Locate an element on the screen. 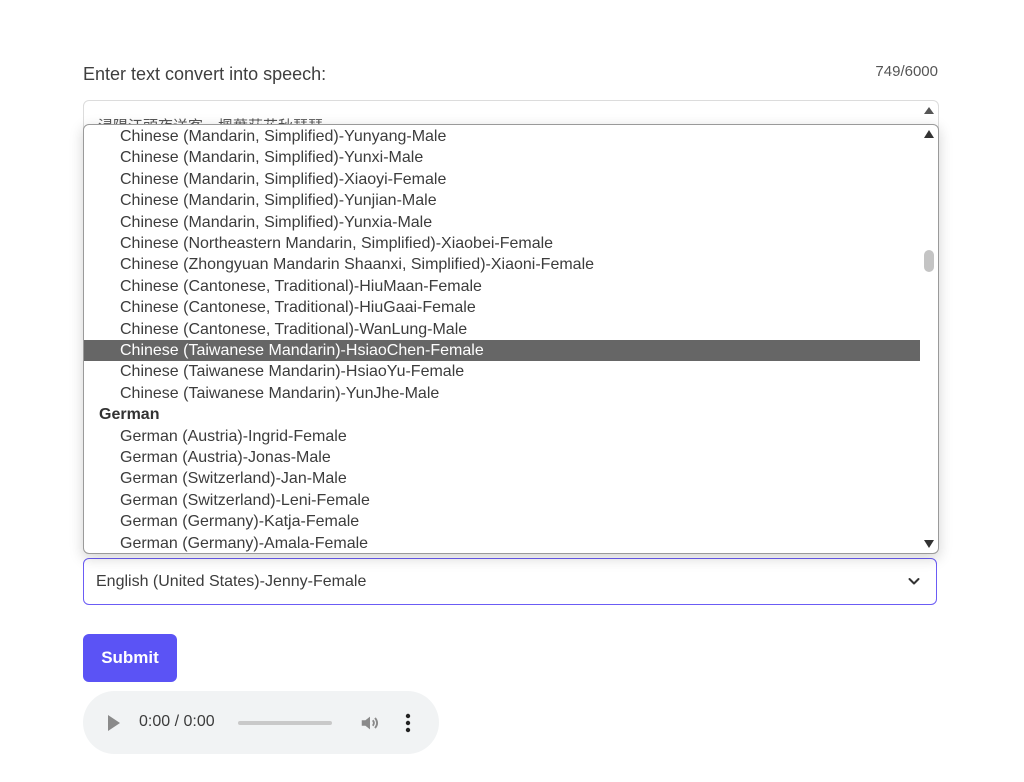 This screenshot has height=782, width=1024. play-icon is located at coordinates (114, 723).